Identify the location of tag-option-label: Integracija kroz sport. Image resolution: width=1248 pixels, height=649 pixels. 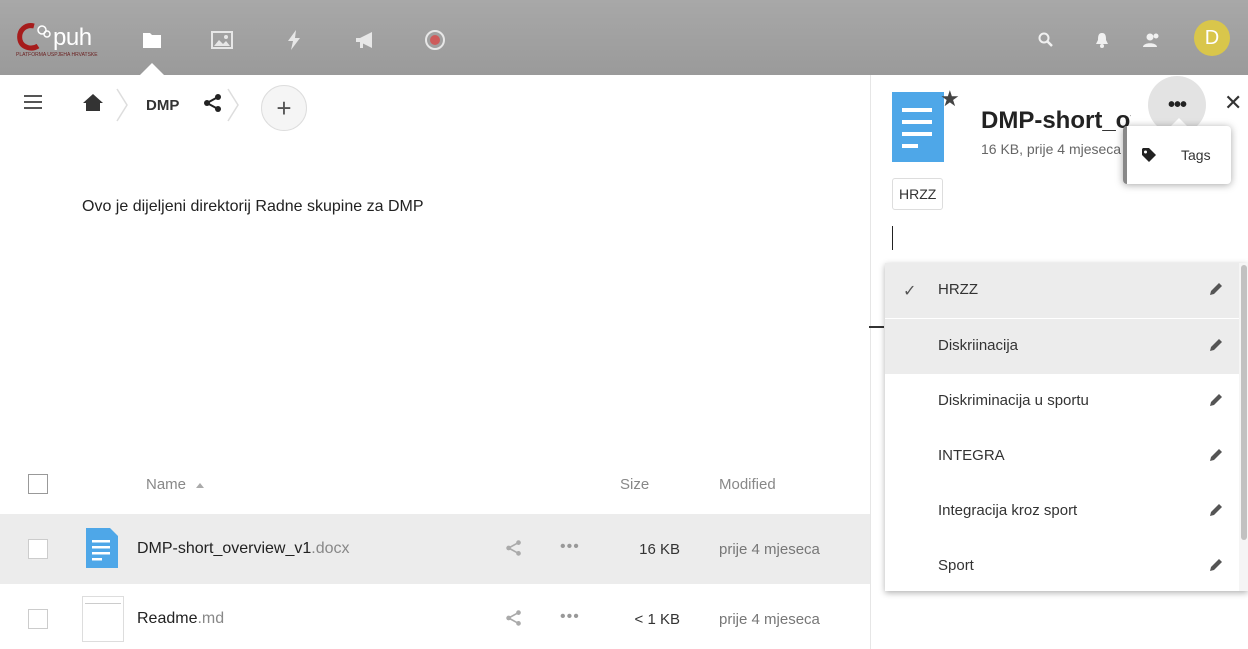
(1008, 510).